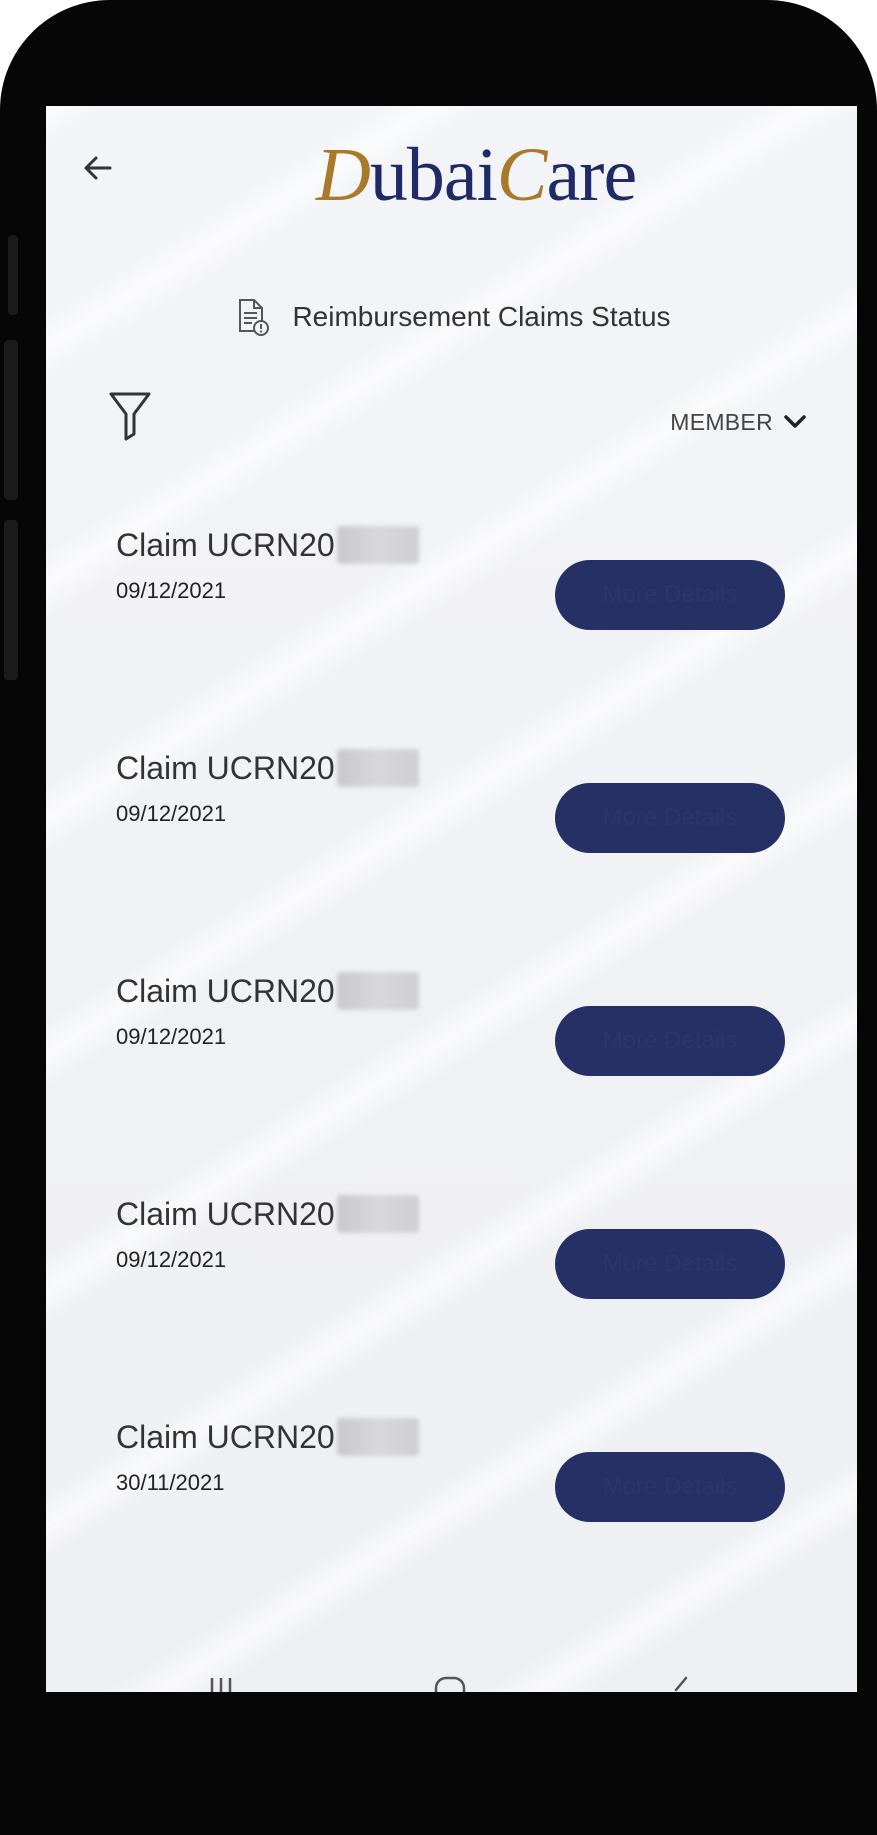  I want to click on claim-item: Claim UCRN20 30/11/2021 More Details, so click(451, 1417).